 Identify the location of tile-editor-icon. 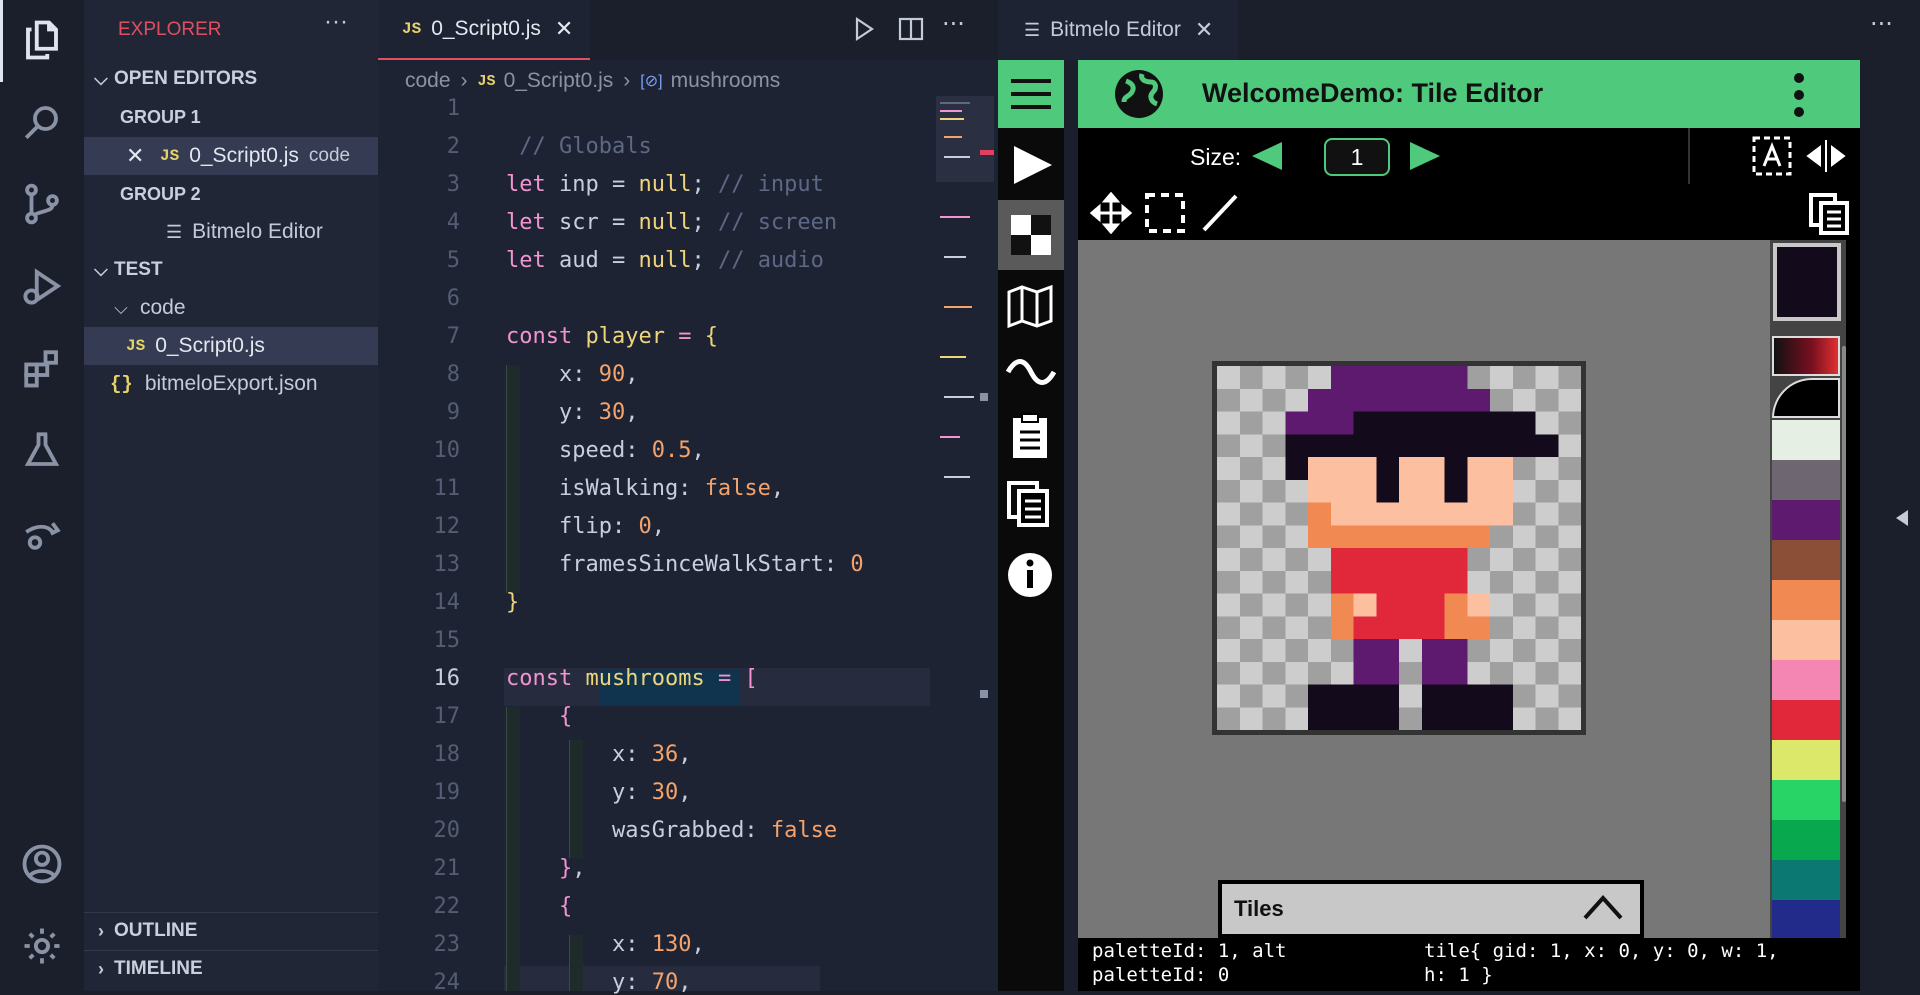
(1031, 235).